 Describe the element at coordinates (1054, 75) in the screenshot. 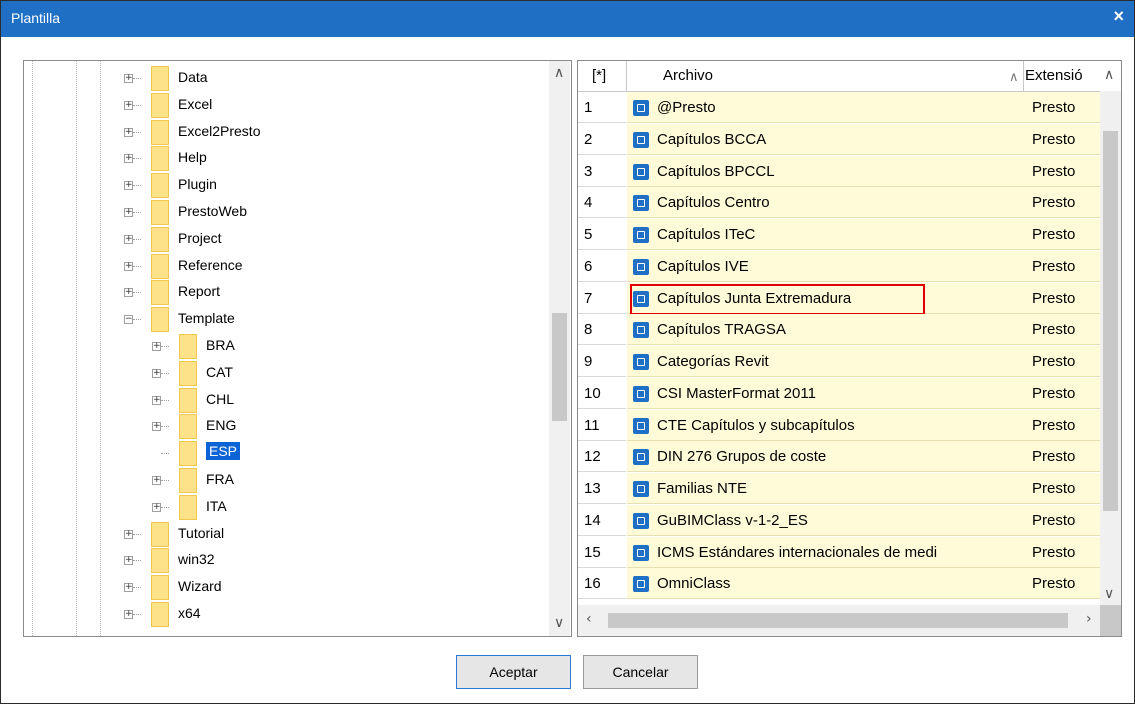

I see `column-header-extension: Extensió` at that location.